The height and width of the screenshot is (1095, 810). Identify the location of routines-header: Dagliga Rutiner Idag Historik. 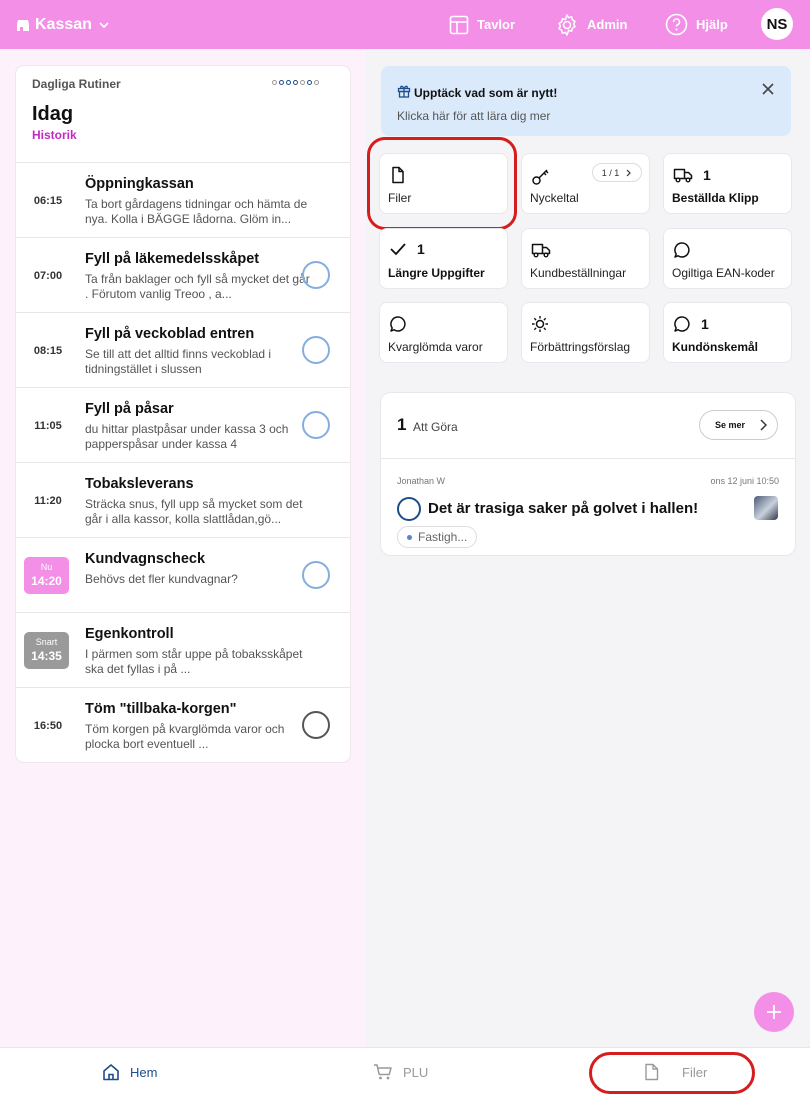
(183, 114).